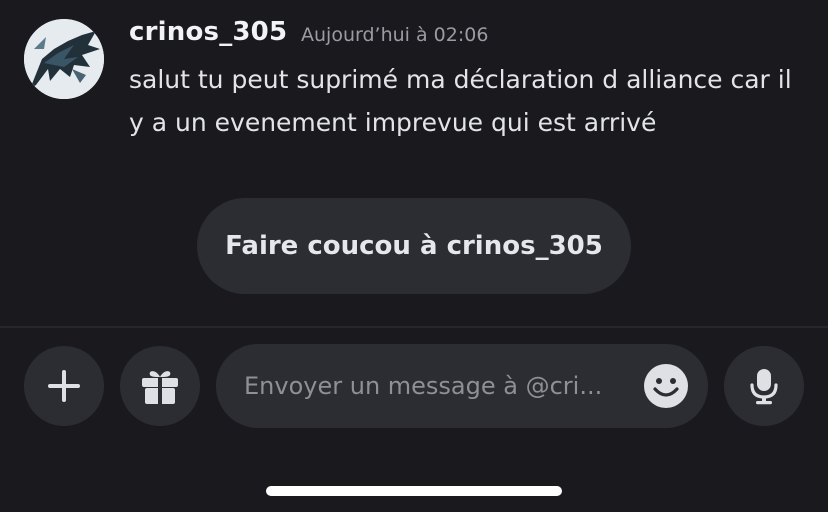  Describe the element at coordinates (395, 35) in the screenshot. I see `message-timestamp: Aujourd’hui à 02:06` at that location.